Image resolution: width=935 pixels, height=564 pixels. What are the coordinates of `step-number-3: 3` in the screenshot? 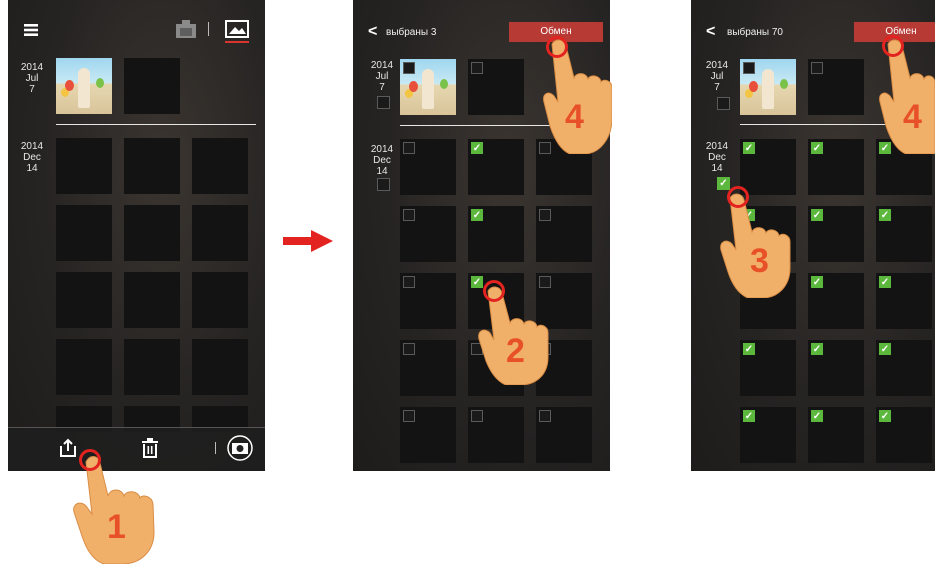 It's located at (759, 261).